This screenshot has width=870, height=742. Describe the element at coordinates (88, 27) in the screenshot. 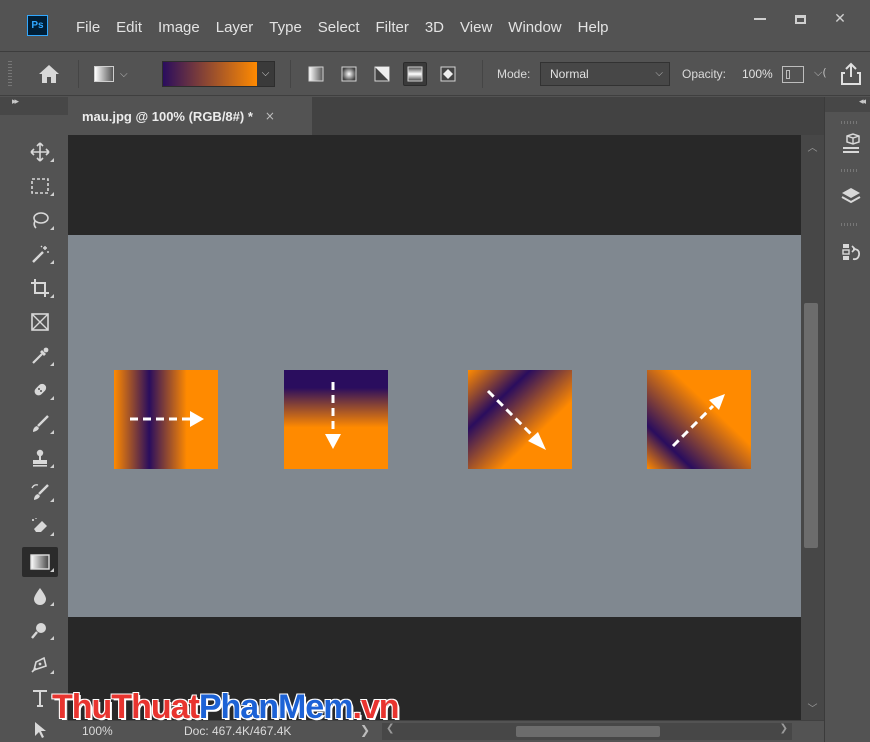

I see `menu-file: File` at that location.